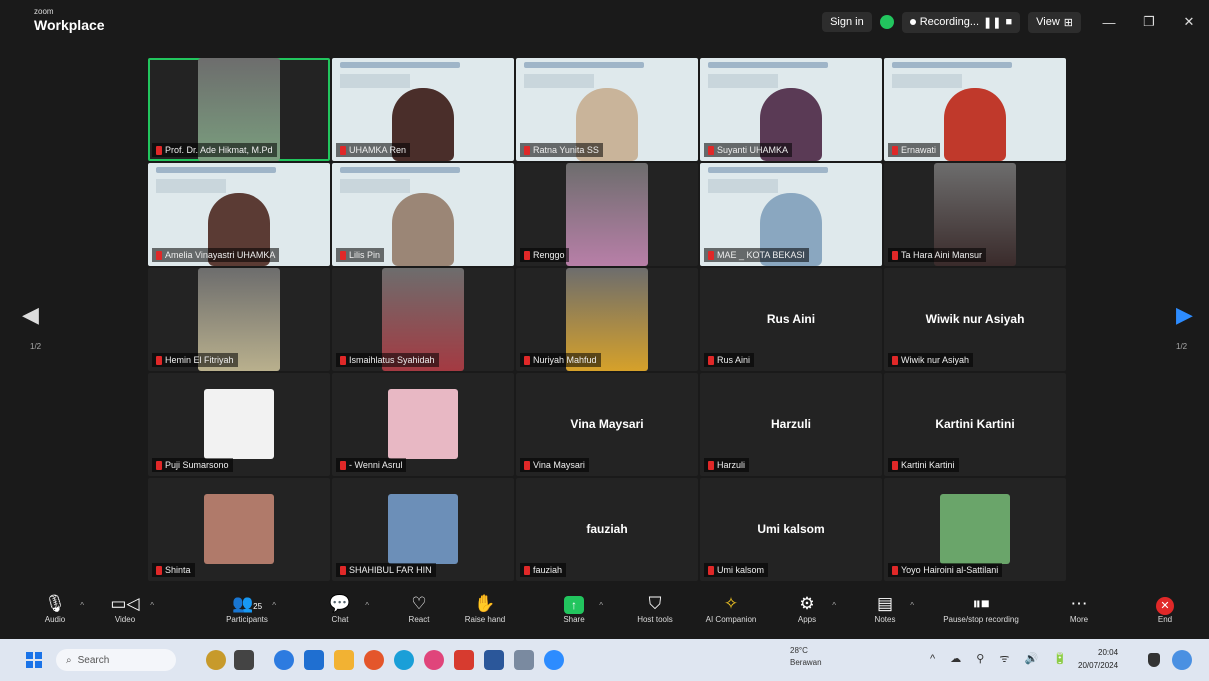 The height and width of the screenshot is (681, 1209). What do you see at coordinates (314, 660) in the screenshot?
I see `store-app-icon` at bounding box center [314, 660].